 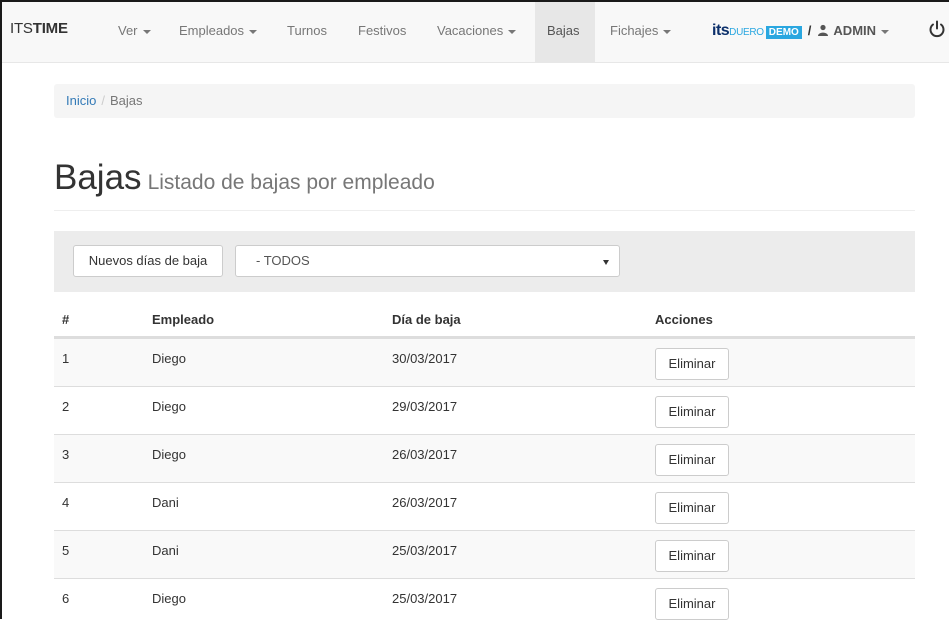 I want to click on nav-turnos-label: Turnos, so click(x=307, y=30).